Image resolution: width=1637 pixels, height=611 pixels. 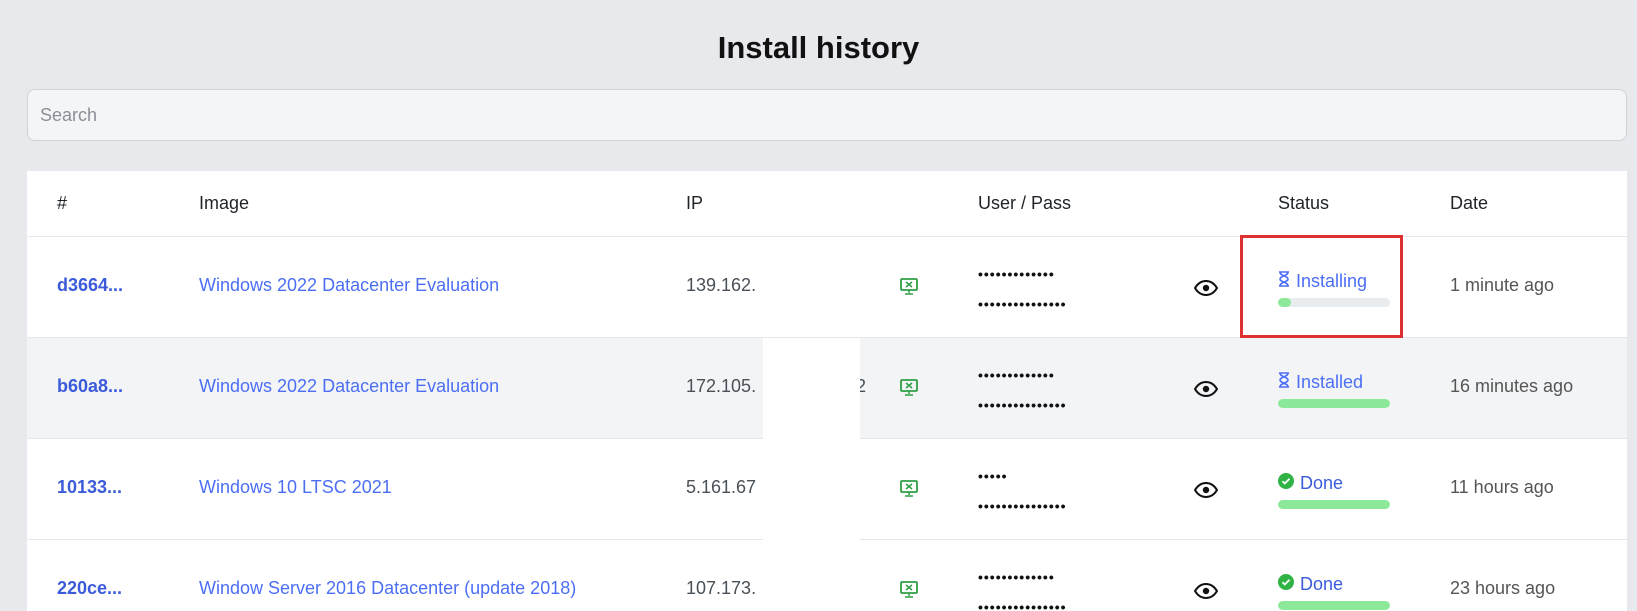 I want to click on status-text: Installing, so click(x=1332, y=281).